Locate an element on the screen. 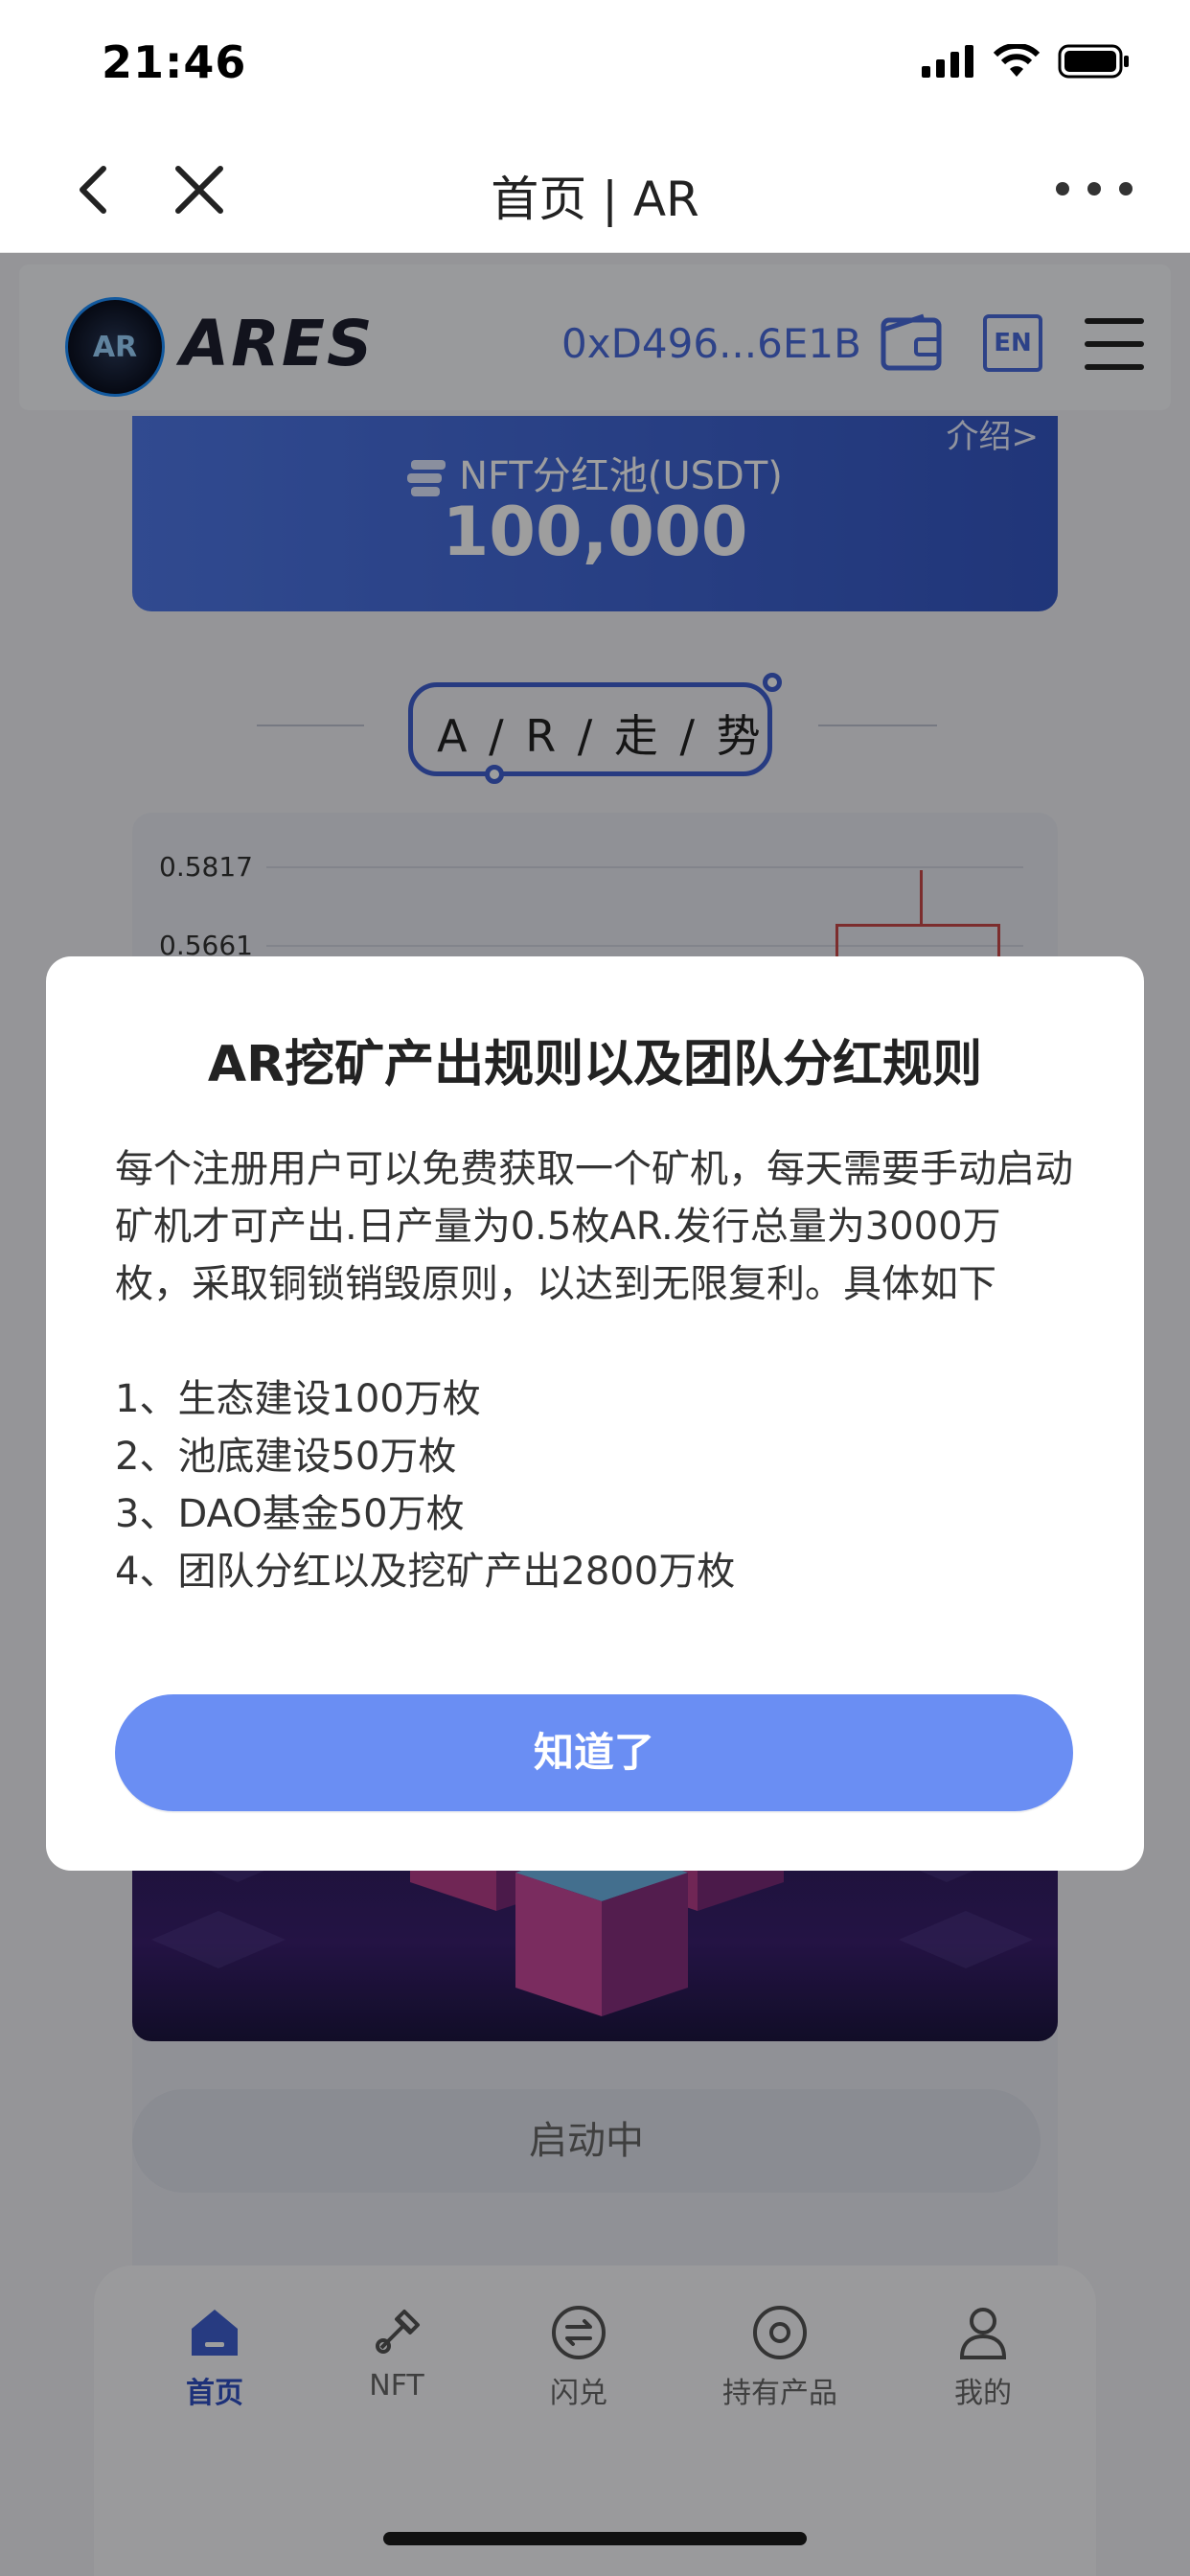  list-item: 2、池底建设50万枚 is located at coordinates (286, 1457).